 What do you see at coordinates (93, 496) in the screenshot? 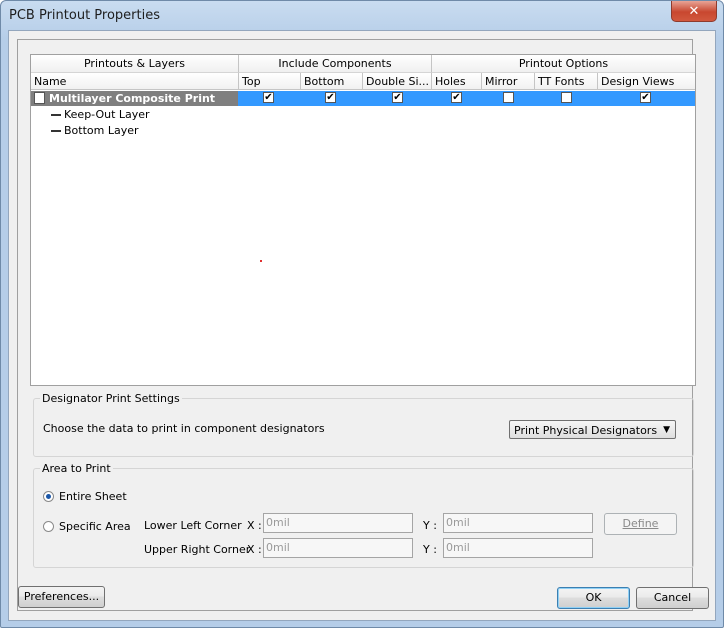
I see `entire-sheet-label: Entire Sheet` at bounding box center [93, 496].